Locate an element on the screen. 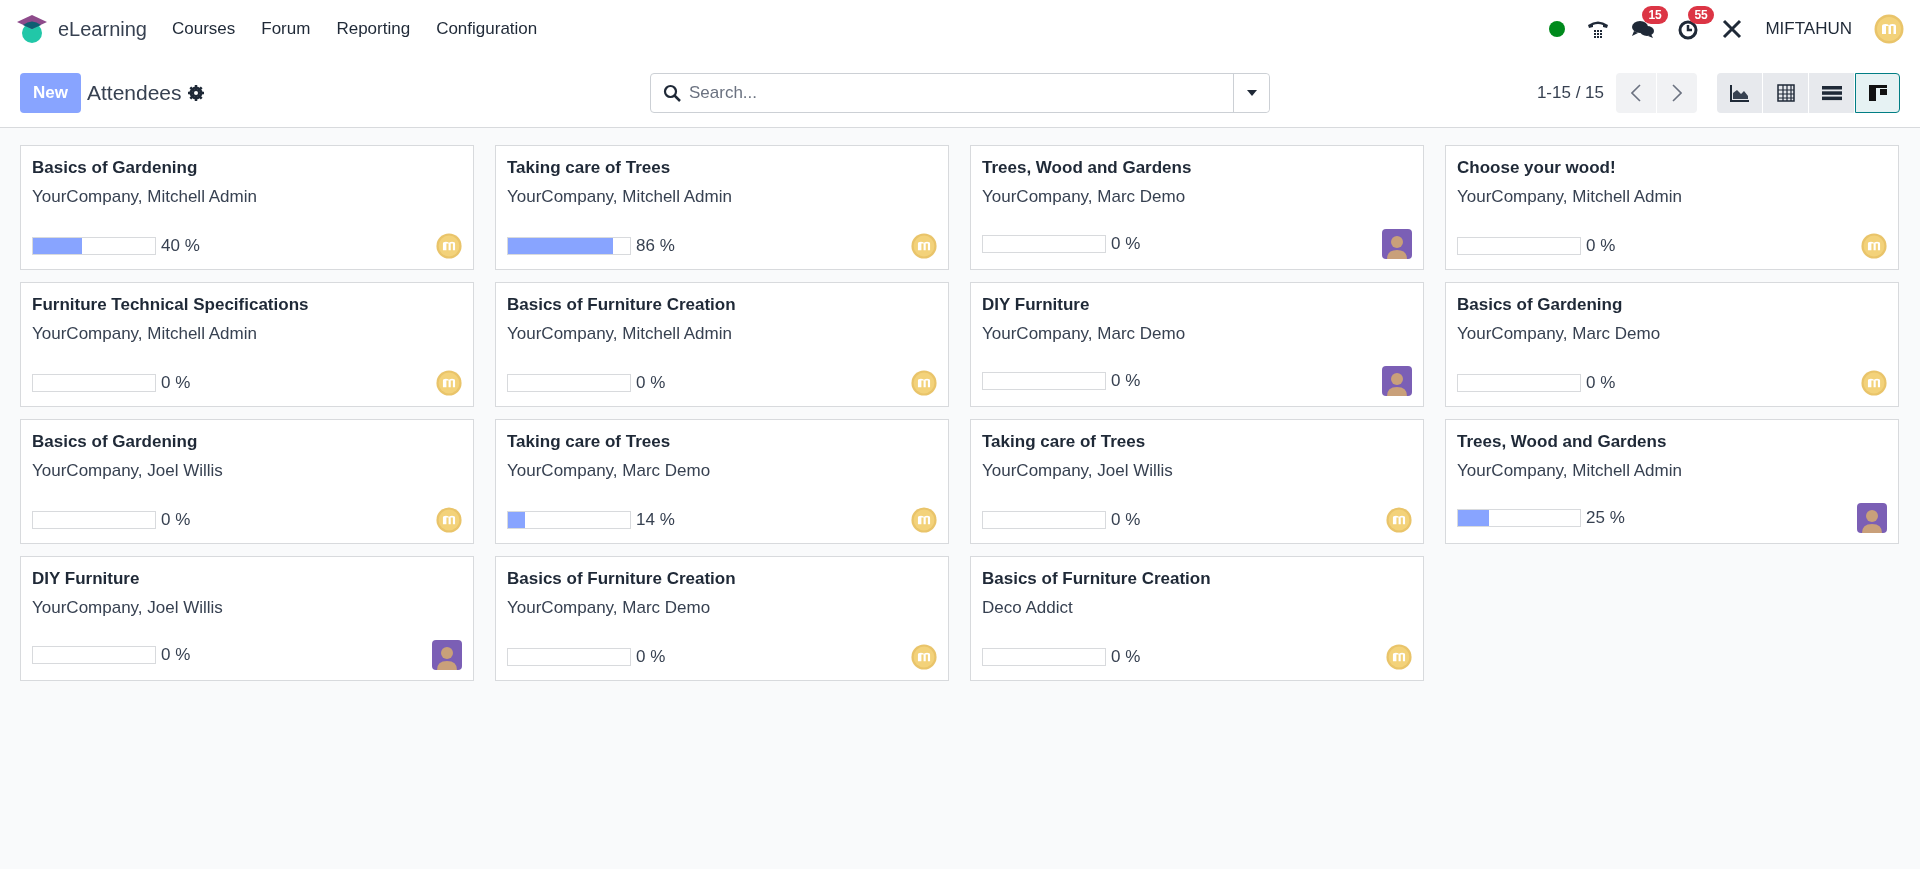 This screenshot has width=1920, height=869. course-card: Basics of Gardening YourCompany, Mitchell Admin 40 % is located at coordinates (247, 207).